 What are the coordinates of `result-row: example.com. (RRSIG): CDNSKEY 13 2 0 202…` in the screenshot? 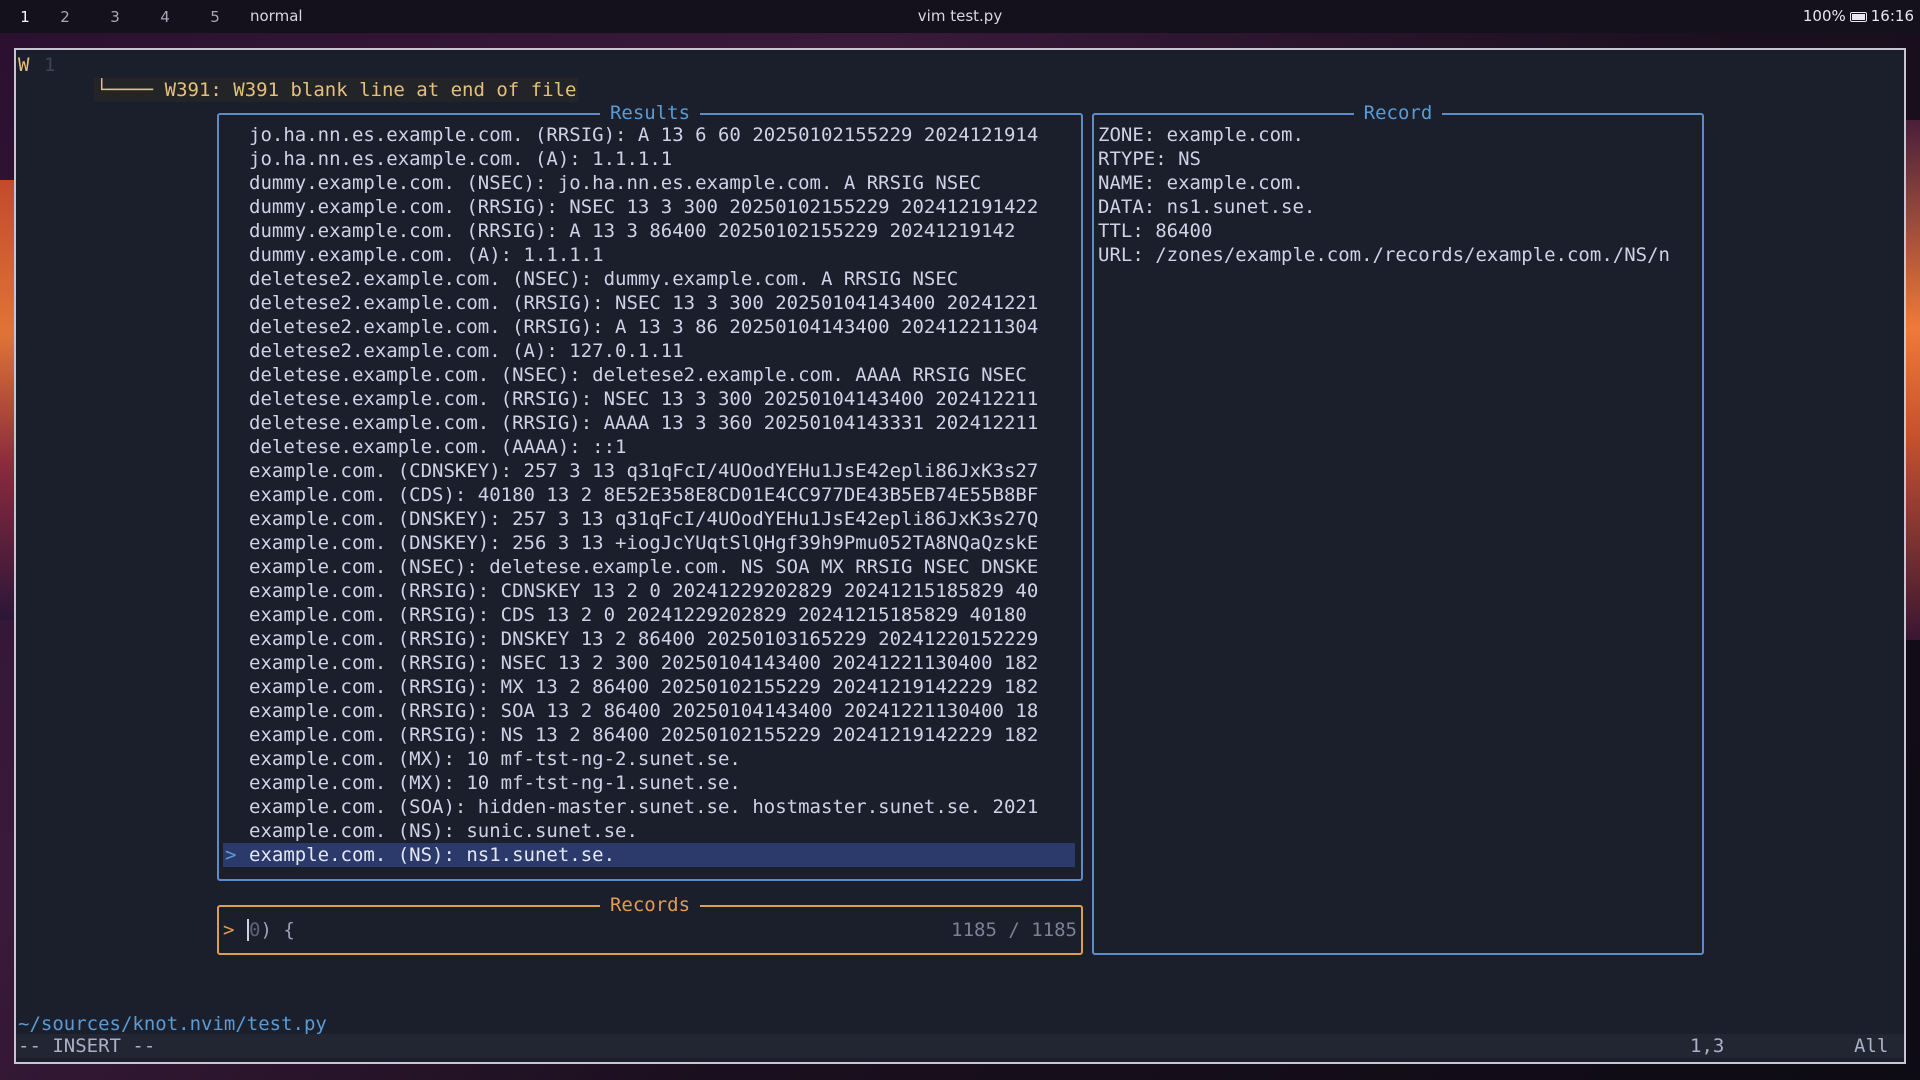 It's located at (649, 591).